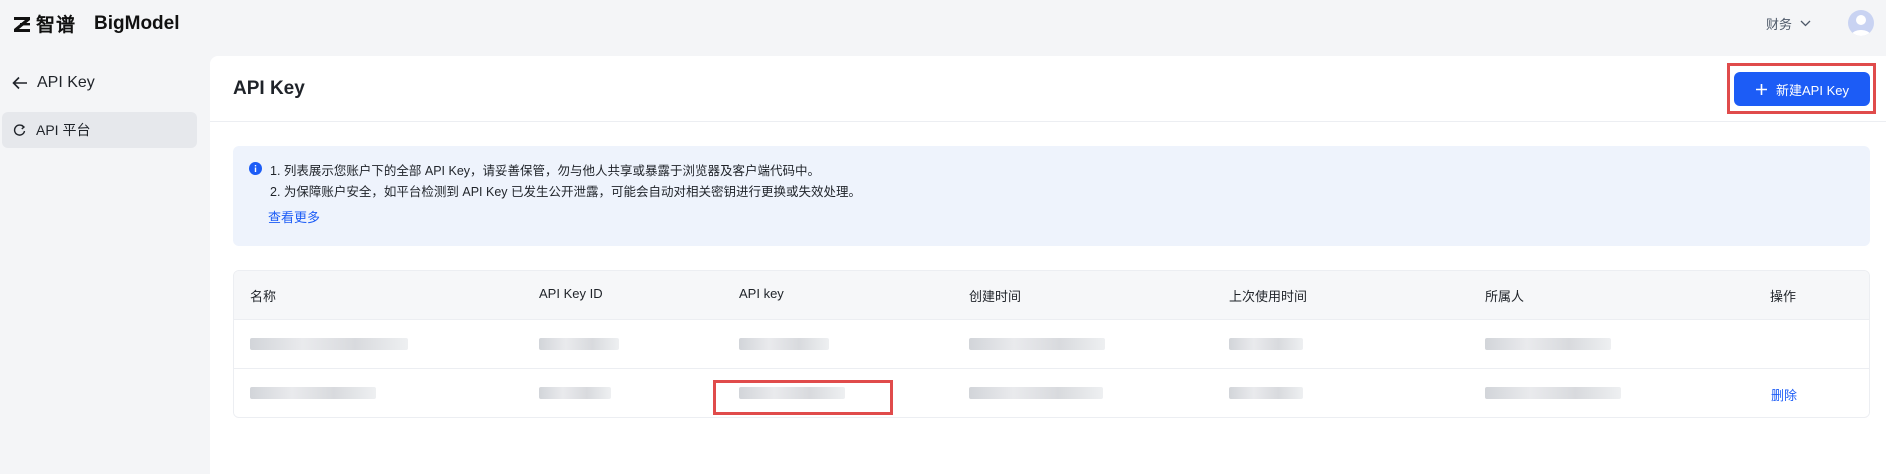  I want to click on brand-logo: 智谱 BigModel, so click(96, 23).